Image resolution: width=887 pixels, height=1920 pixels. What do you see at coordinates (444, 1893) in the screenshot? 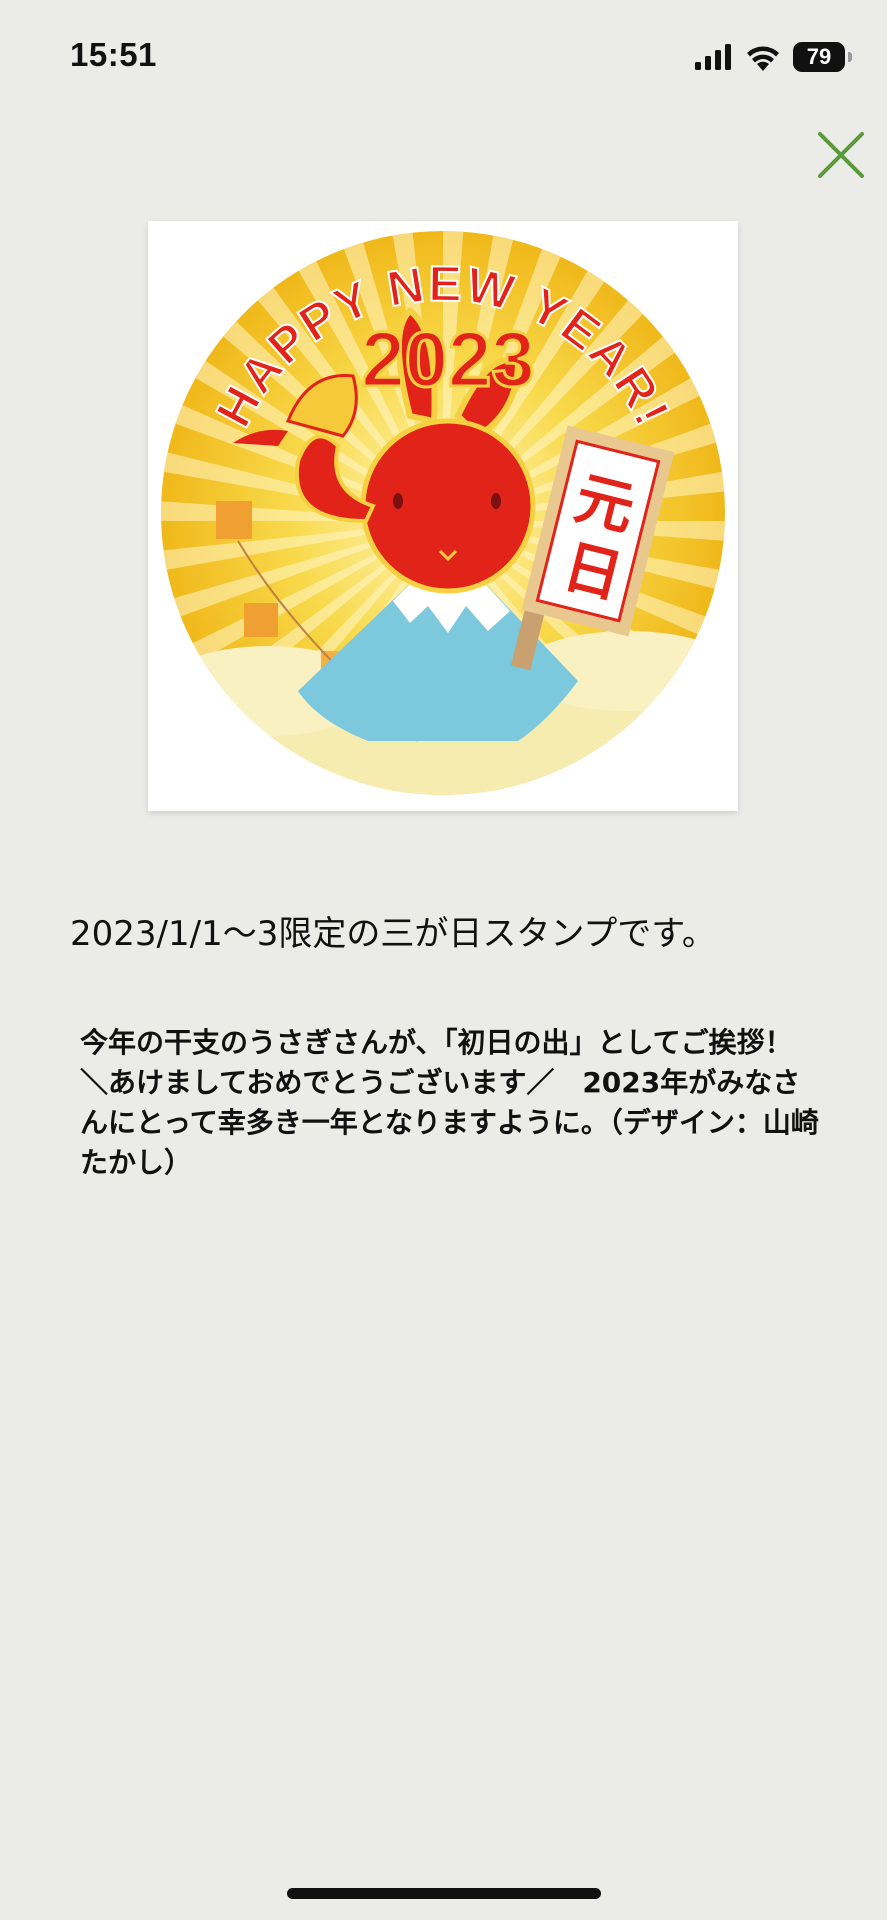
I see `home-indicator` at bounding box center [444, 1893].